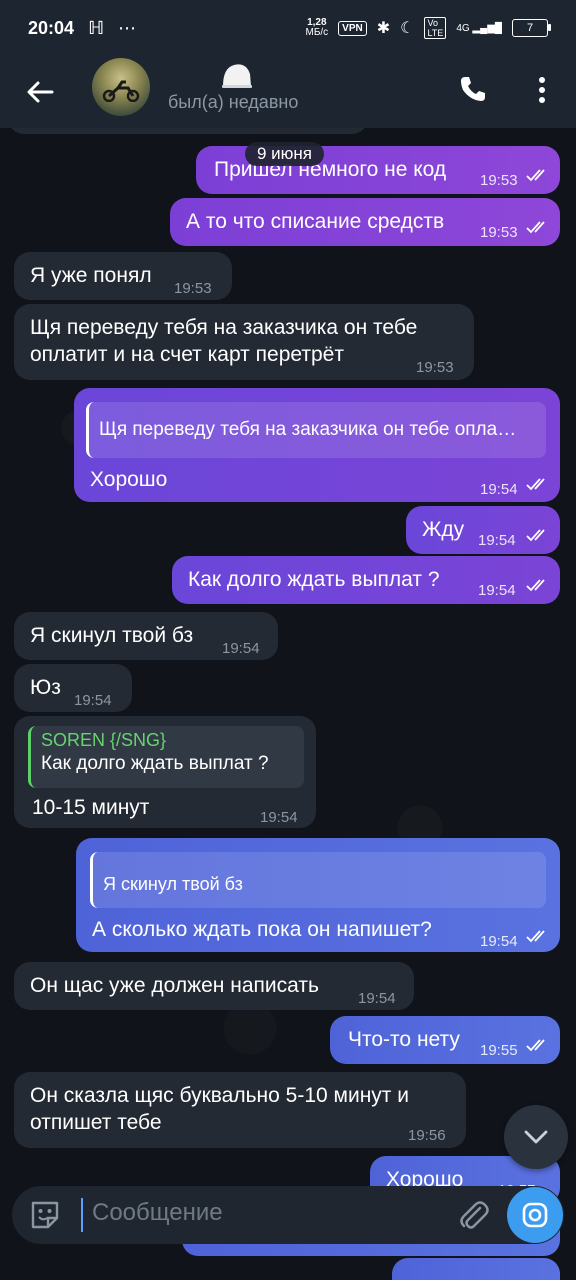 The image size is (576, 1280). Describe the element at coordinates (285, 154) in the screenshot. I see `date-separator: 9 июня` at that location.